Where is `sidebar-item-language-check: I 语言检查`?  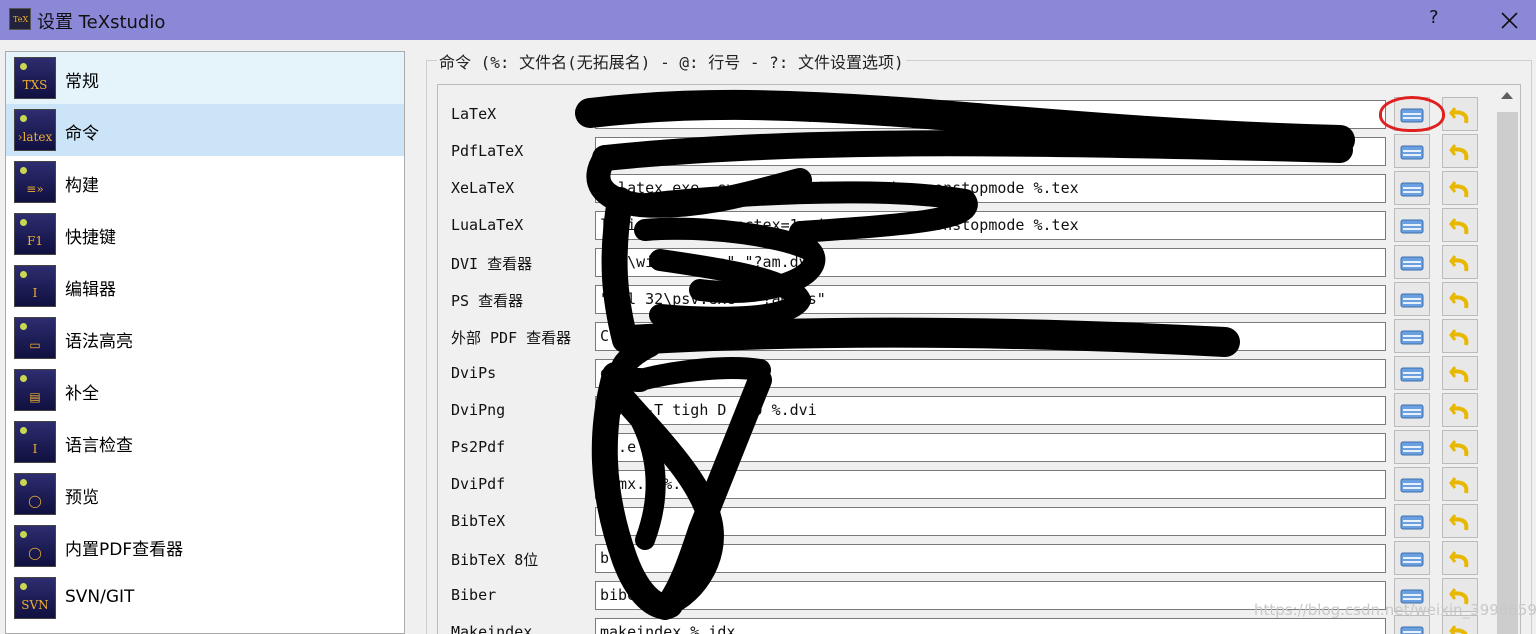
sidebar-item-language-check: I 语言检查 is located at coordinates (205, 442).